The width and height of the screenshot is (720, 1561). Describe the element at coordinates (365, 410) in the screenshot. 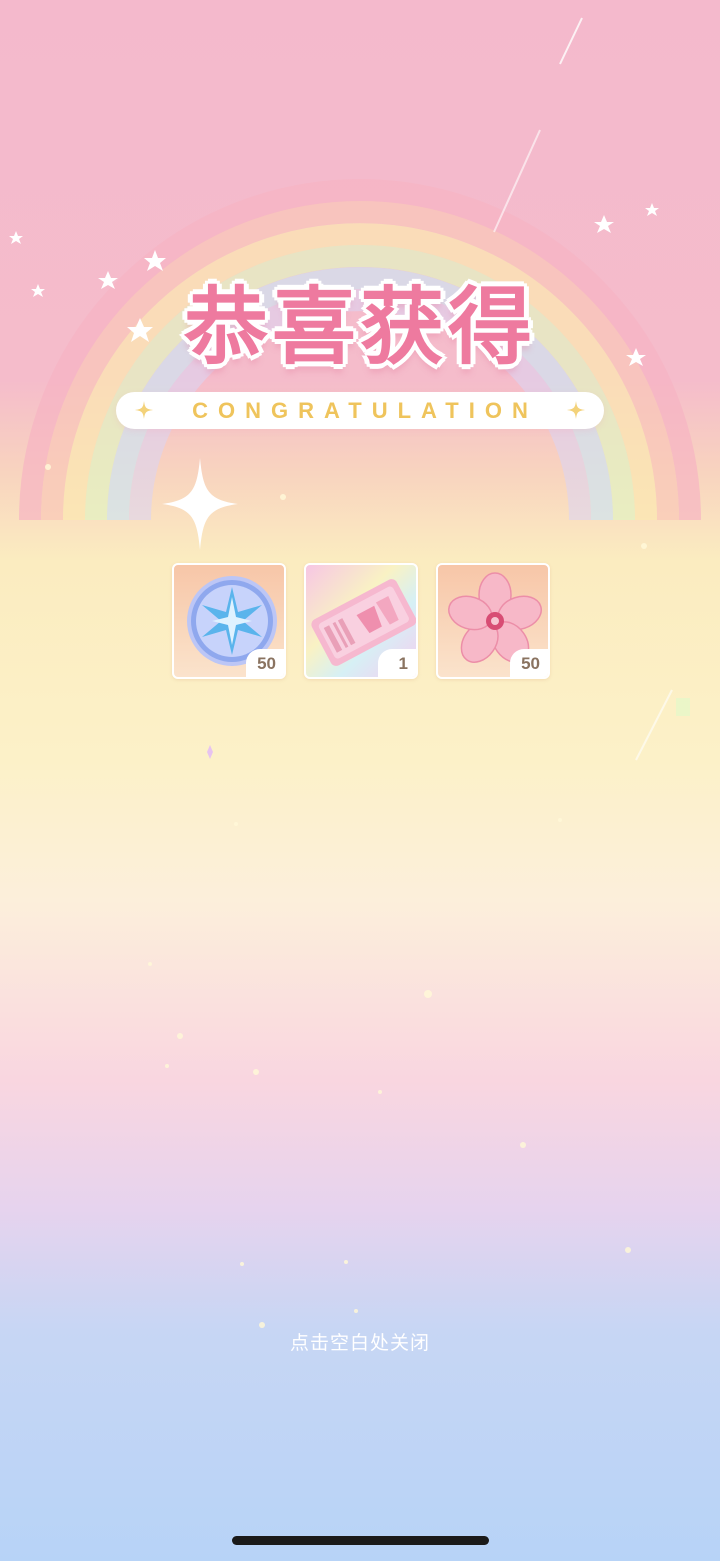

I see `subtitle-text: CONGRATULATION` at that location.